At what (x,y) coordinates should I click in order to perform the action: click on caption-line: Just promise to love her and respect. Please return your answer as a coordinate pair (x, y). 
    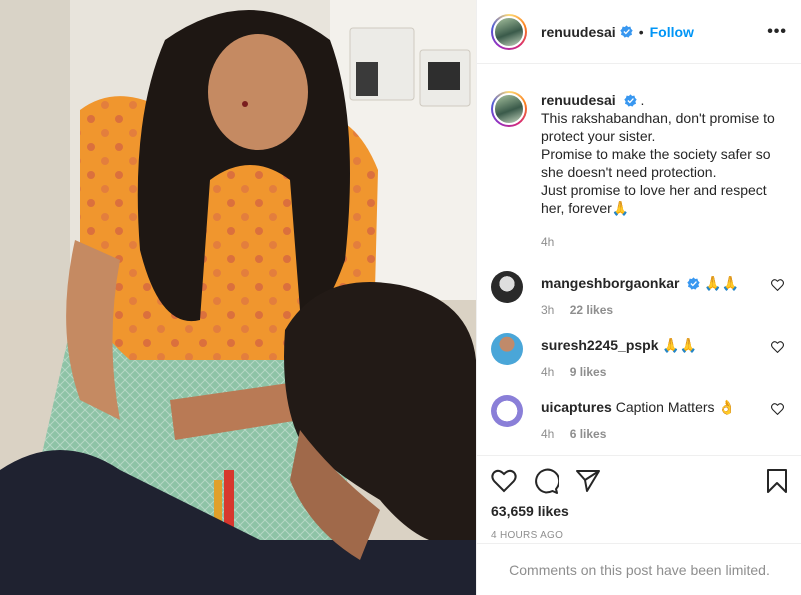
    Looking at the image, I should click on (654, 190).